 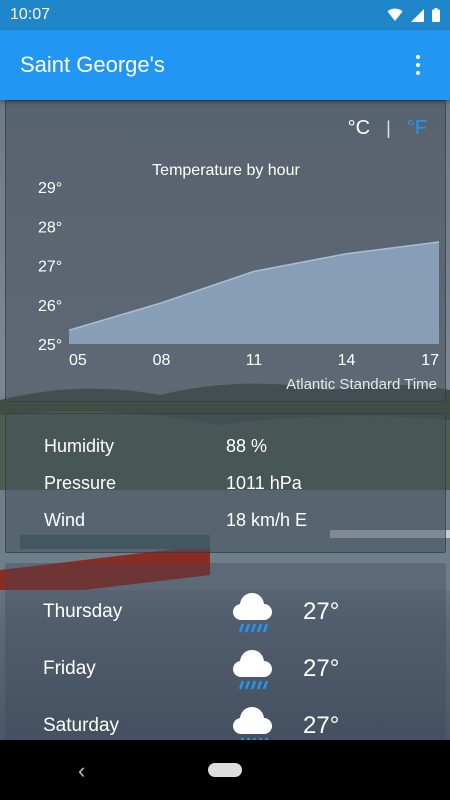 I want to click on back-icon: ‹, so click(x=88, y=770).